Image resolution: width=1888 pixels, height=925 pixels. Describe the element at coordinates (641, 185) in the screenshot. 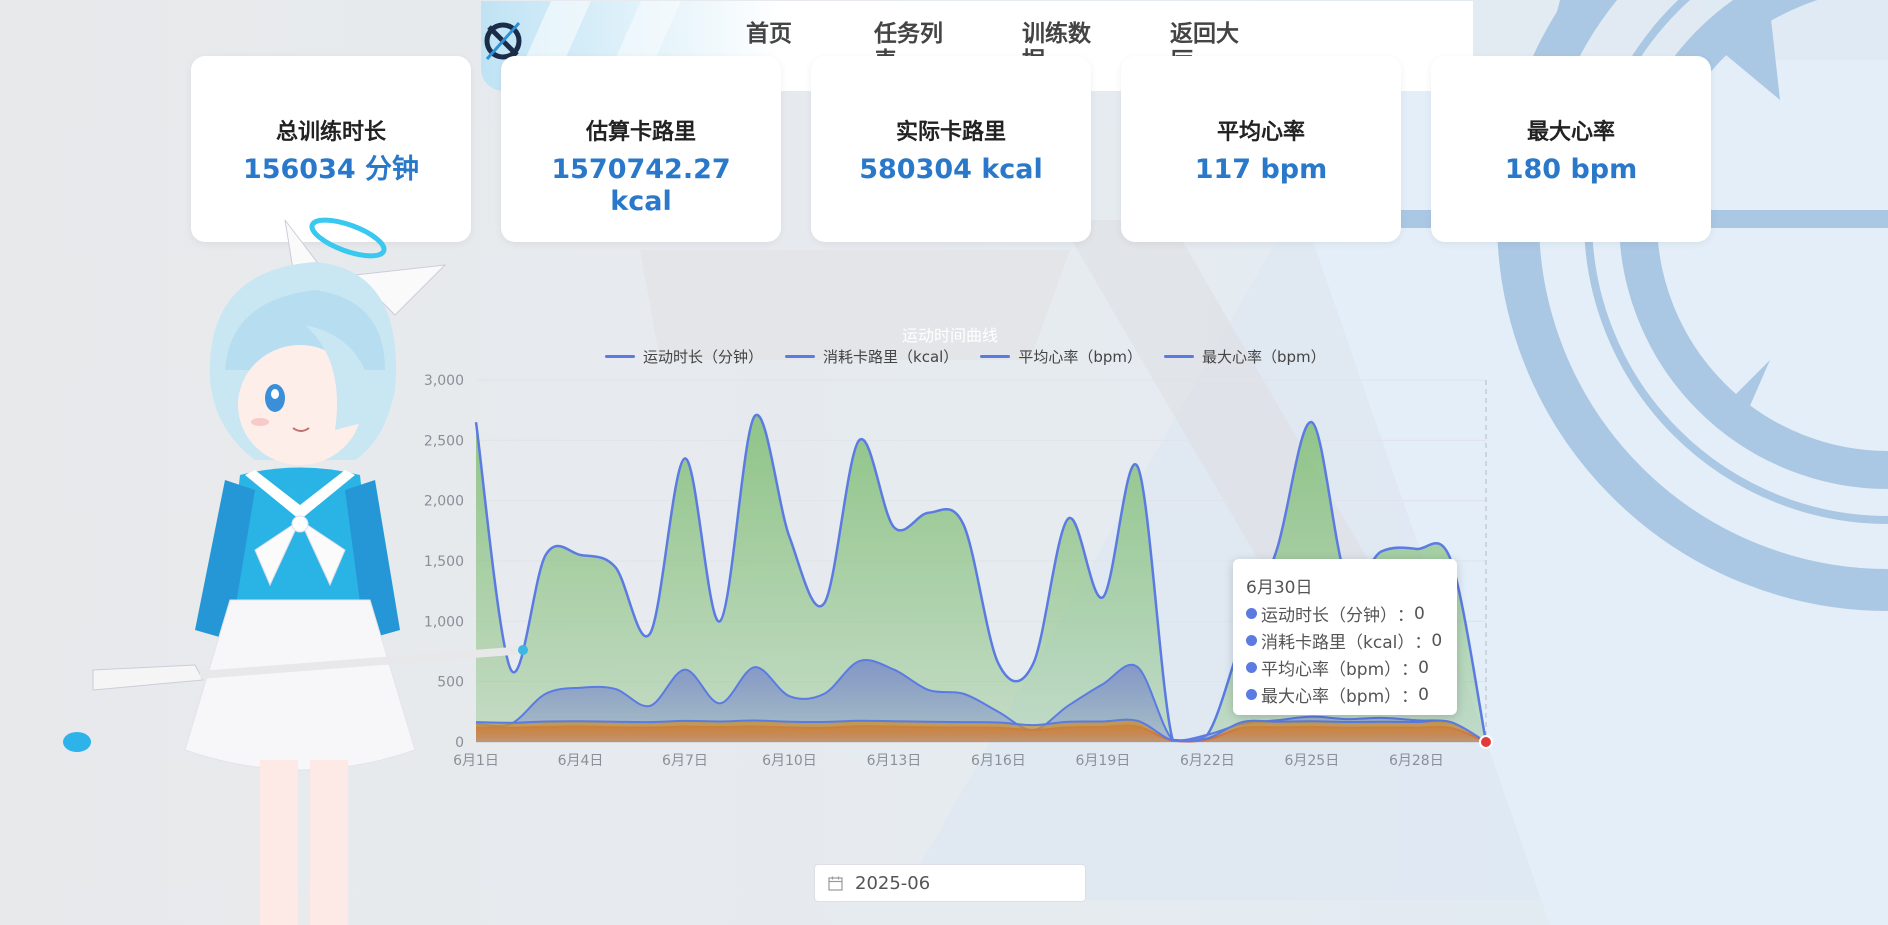

I see `stat-value: 1570742.27 kcal` at that location.